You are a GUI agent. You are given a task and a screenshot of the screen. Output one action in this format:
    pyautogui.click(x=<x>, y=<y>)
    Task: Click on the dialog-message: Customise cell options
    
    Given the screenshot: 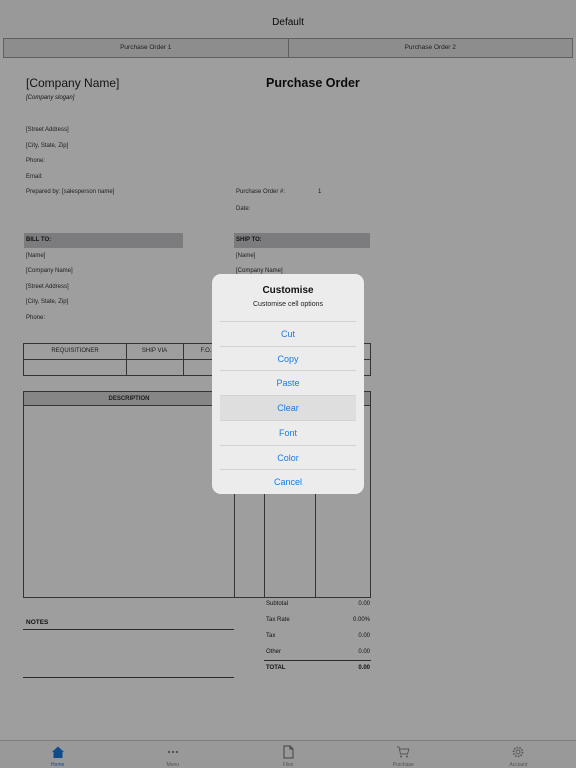 What is the action you would take?
    pyautogui.click(x=288, y=304)
    